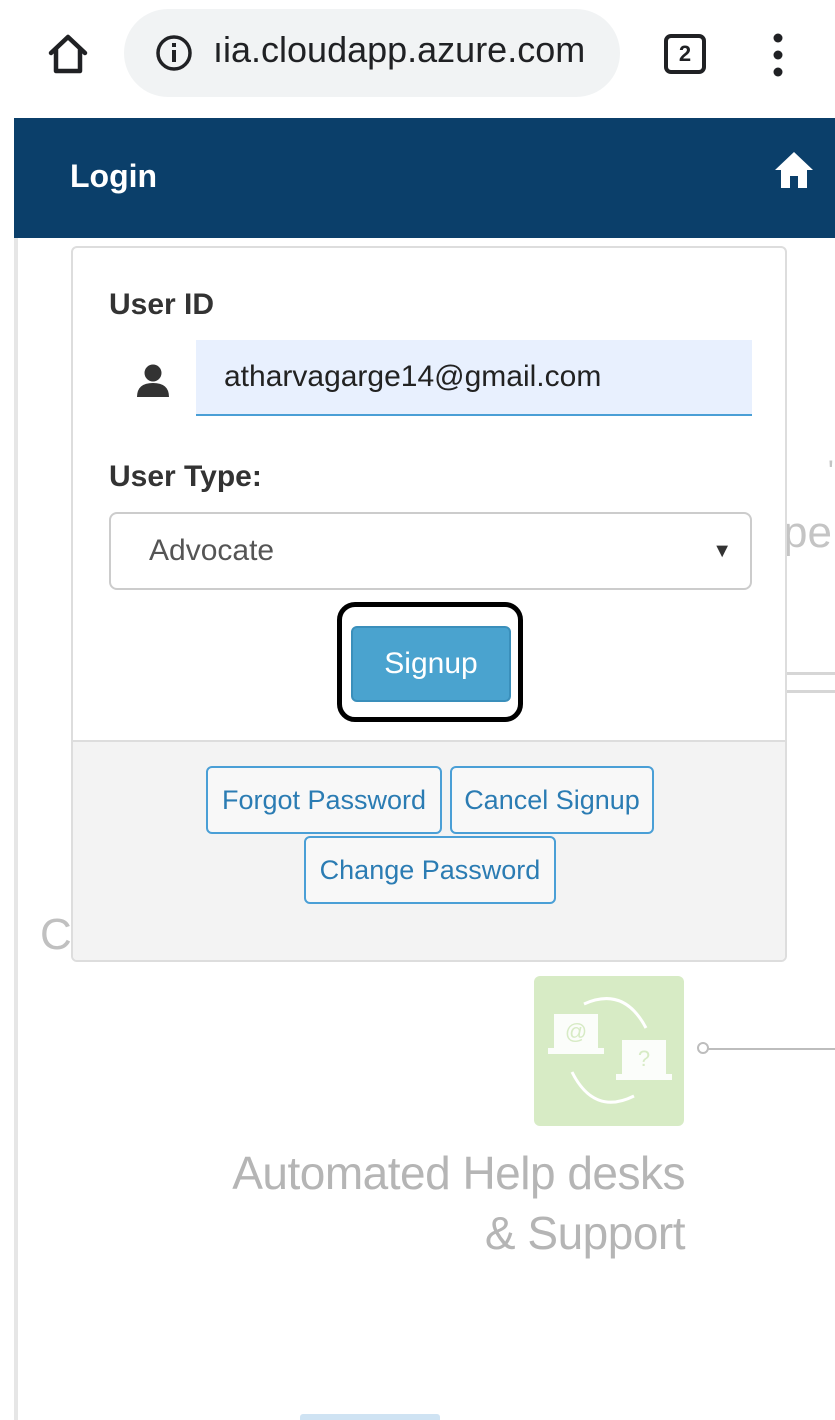  Describe the element at coordinates (212, 550) in the screenshot. I see `user-type-selected: Advocate` at that location.